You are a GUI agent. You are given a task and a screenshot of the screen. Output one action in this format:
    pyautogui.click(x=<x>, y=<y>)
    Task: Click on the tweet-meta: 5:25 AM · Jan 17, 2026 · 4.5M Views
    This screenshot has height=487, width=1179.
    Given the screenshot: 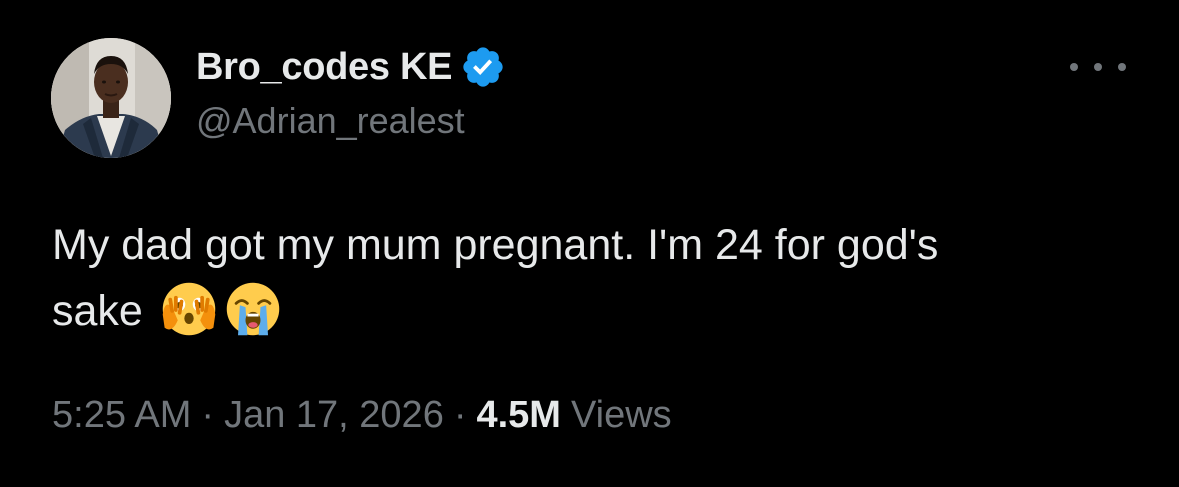 What is the action you would take?
    pyautogui.click(x=362, y=415)
    